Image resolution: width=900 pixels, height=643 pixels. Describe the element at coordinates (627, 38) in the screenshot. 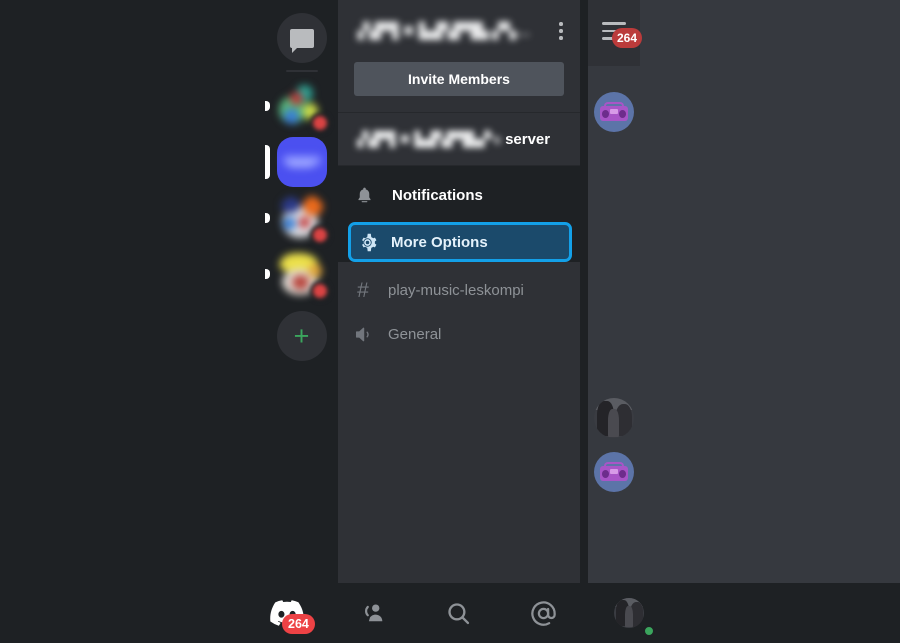

I see `menu-unread-badge: 264` at that location.